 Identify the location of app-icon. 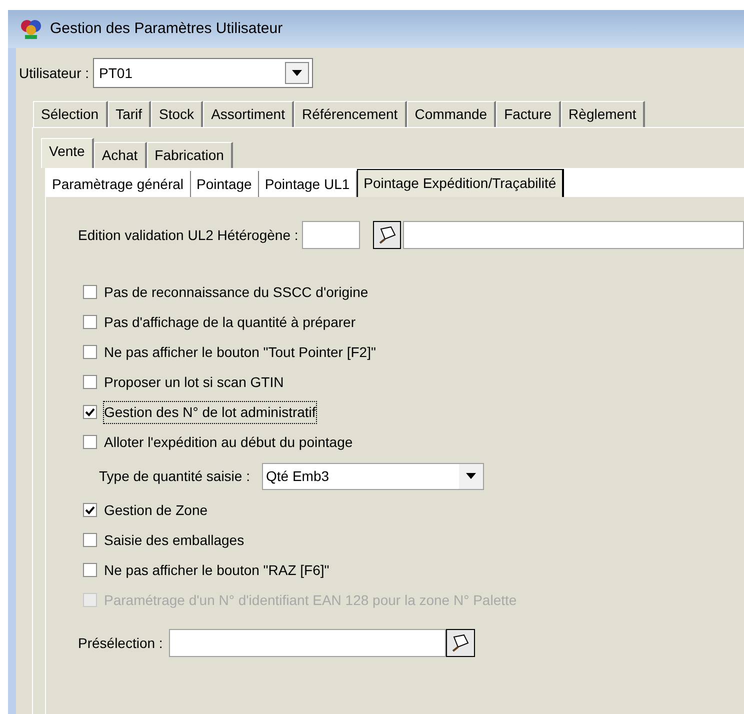
(31, 29).